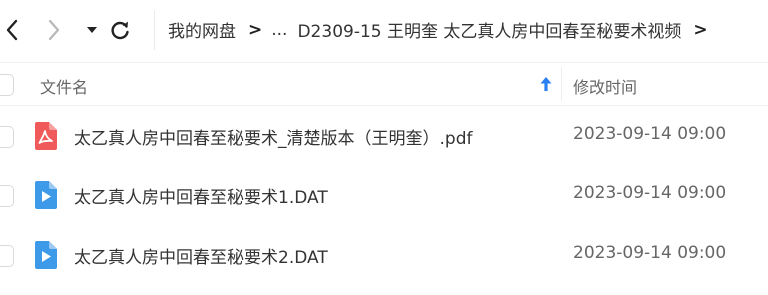  I want to click on column-header-modified-time: 修改时间, so click(605, 86).